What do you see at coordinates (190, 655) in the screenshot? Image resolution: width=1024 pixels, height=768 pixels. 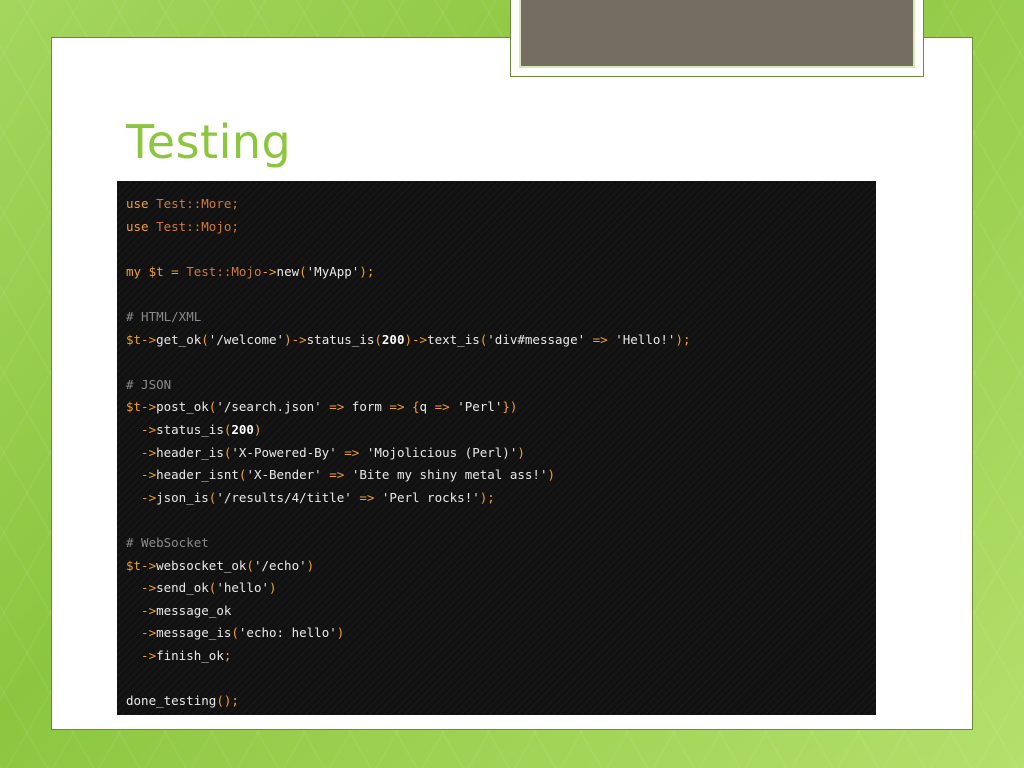 I see `code-token: finish_ok` at bounding box center [190, 655].